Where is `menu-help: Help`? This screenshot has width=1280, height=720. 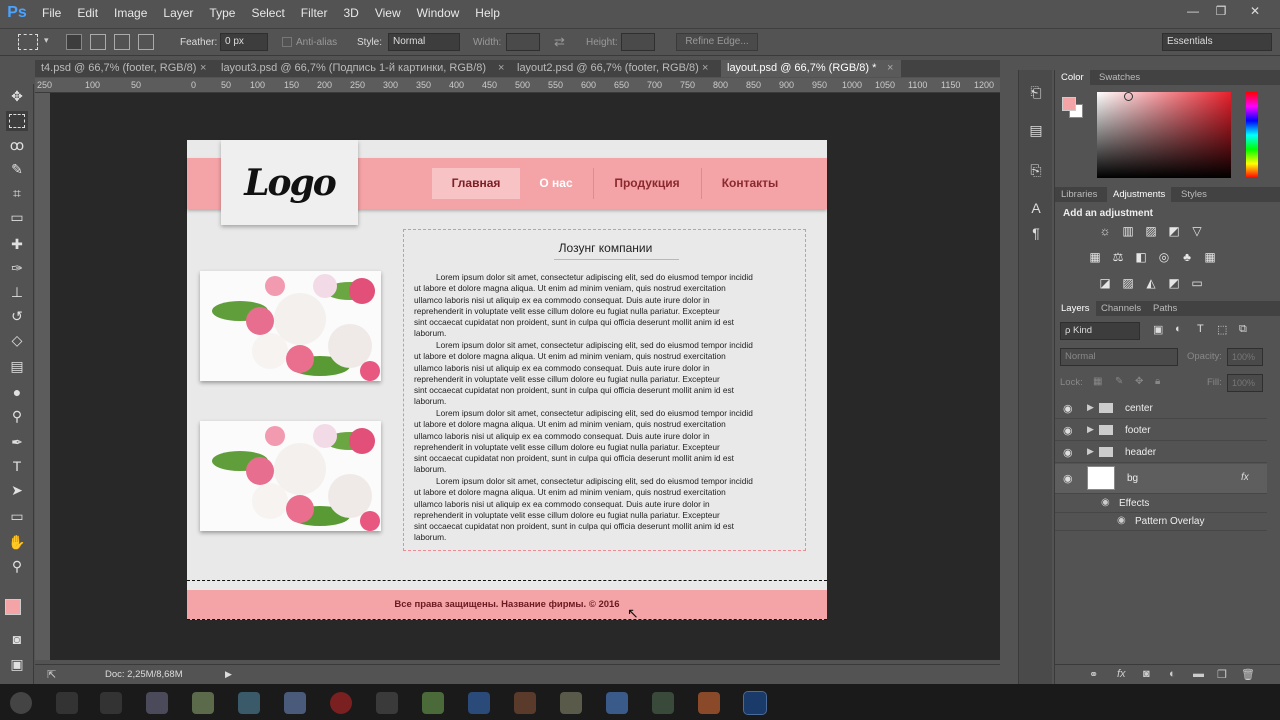 menu-help: Help is located at coordinates (487, 13).